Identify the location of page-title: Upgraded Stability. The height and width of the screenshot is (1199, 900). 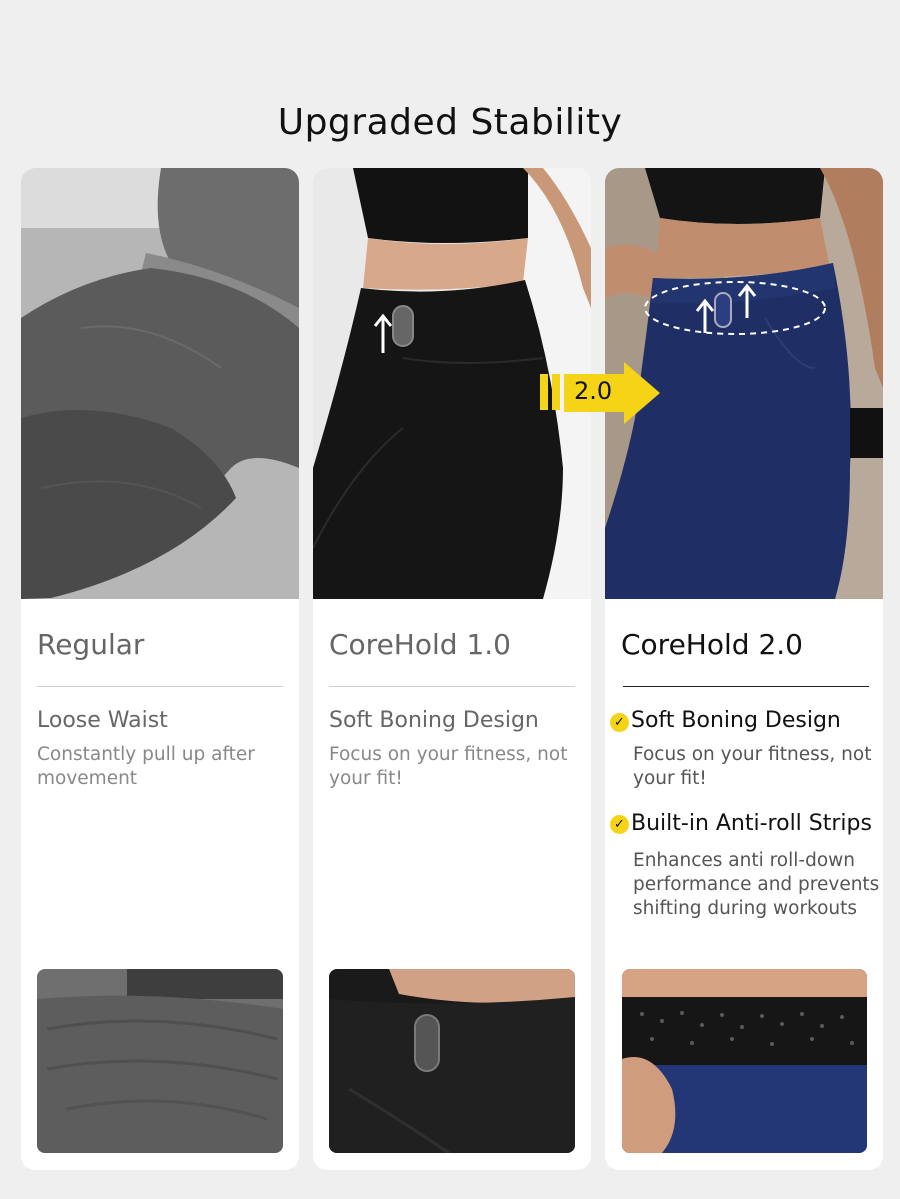
(450, 122).